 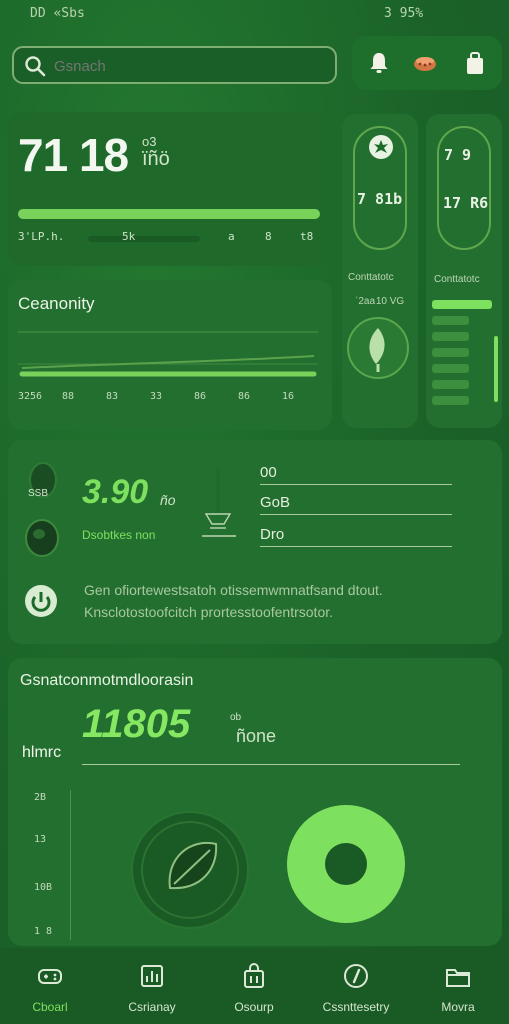 I want to click on metric-divider, so click(x=144, y=239).